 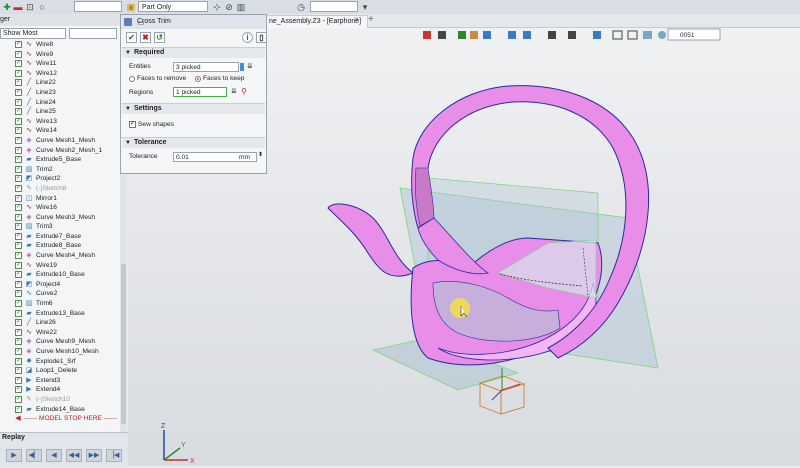 I want to click on tree-item: ✓ ✎ (-)Sketch8, so click(x=60, y=189).